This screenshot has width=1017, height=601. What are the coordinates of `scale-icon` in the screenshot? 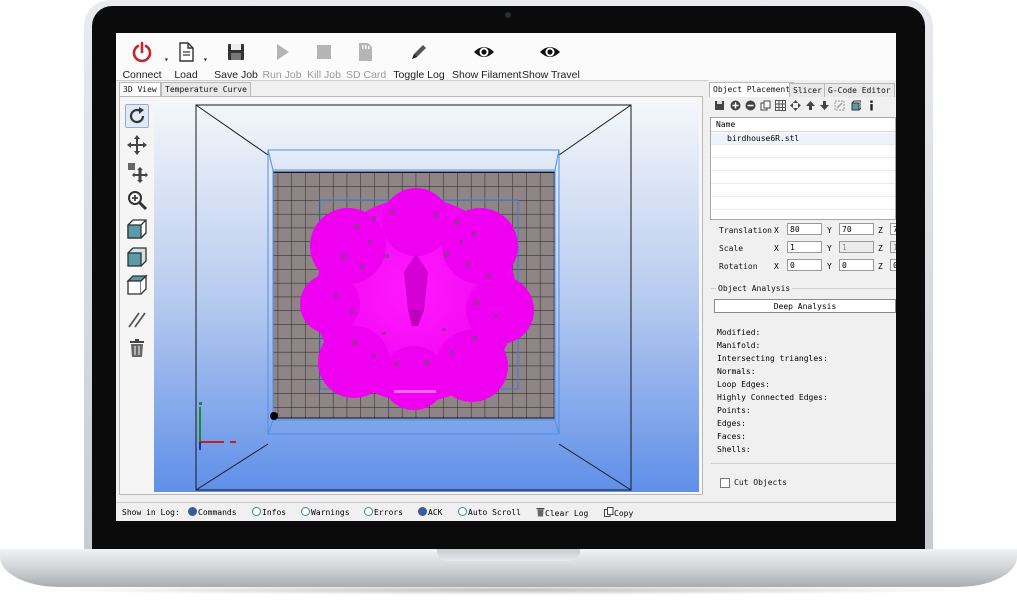 It's located at (839, 105).